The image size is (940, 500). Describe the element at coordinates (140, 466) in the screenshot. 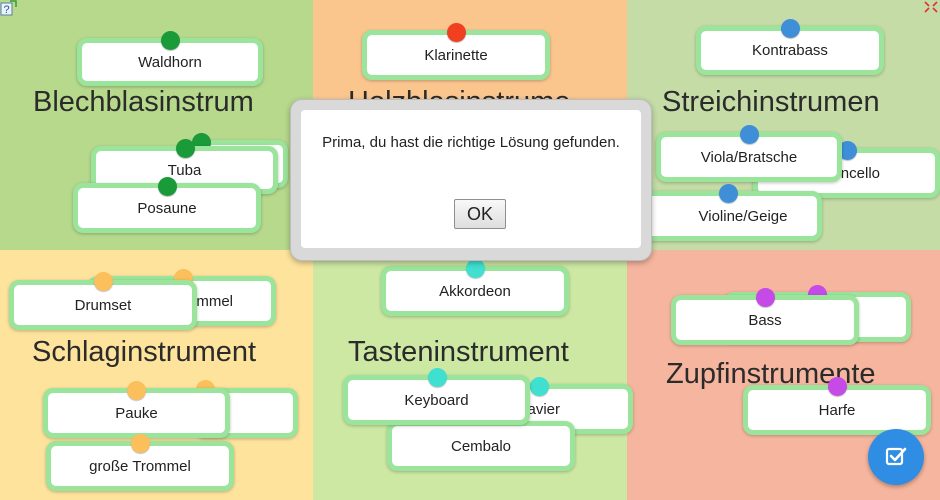

I see `card-label: große Trommel` at that location.